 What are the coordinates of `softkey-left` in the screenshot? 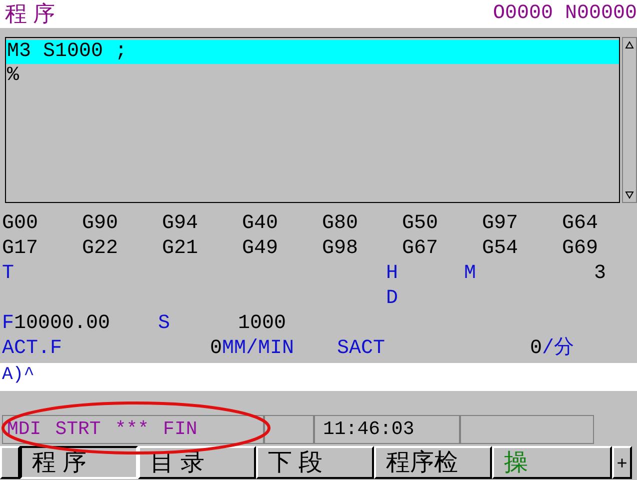 It's located at (10, 462).